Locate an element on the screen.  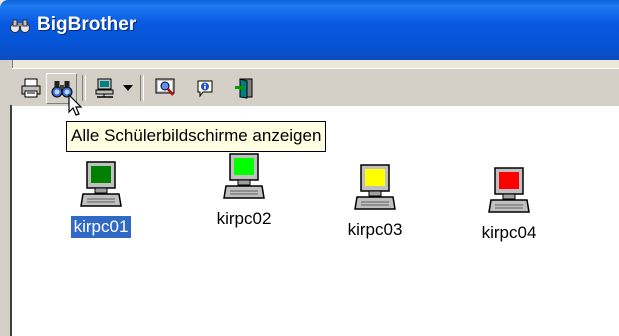
computer-item: kirpc02 is located at coordinates (244, 191).